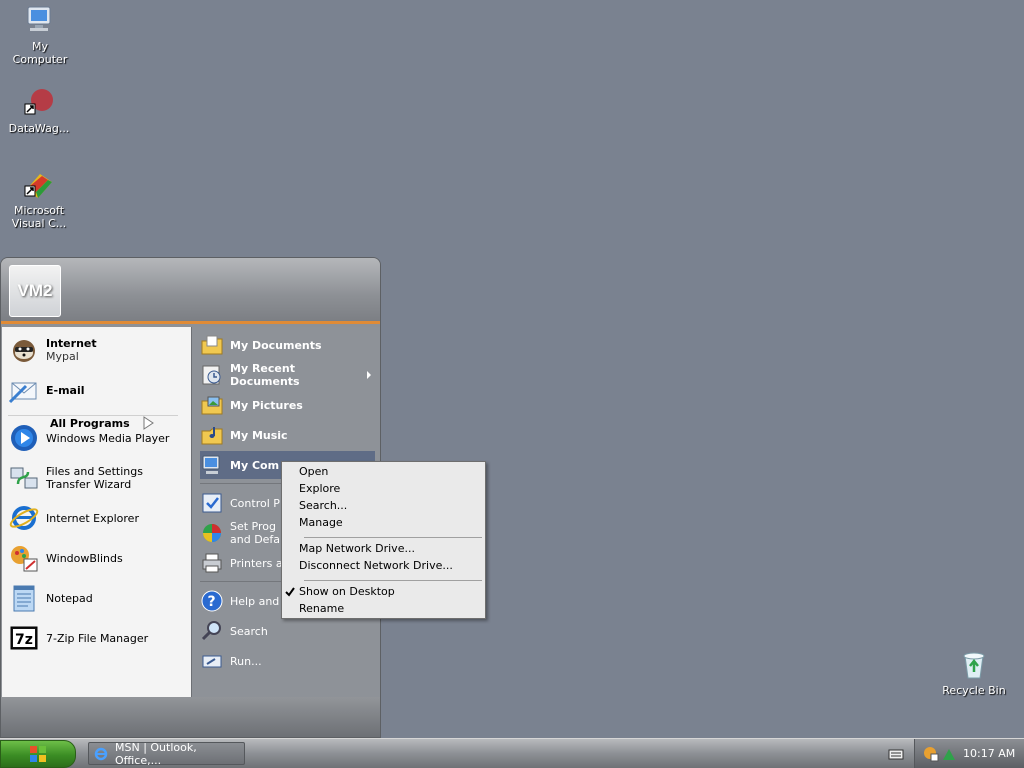 Image resolution: width=1024 pixels, height=768 pixels. I want to click on datawag-shortcut-icon, so click(38, 102).